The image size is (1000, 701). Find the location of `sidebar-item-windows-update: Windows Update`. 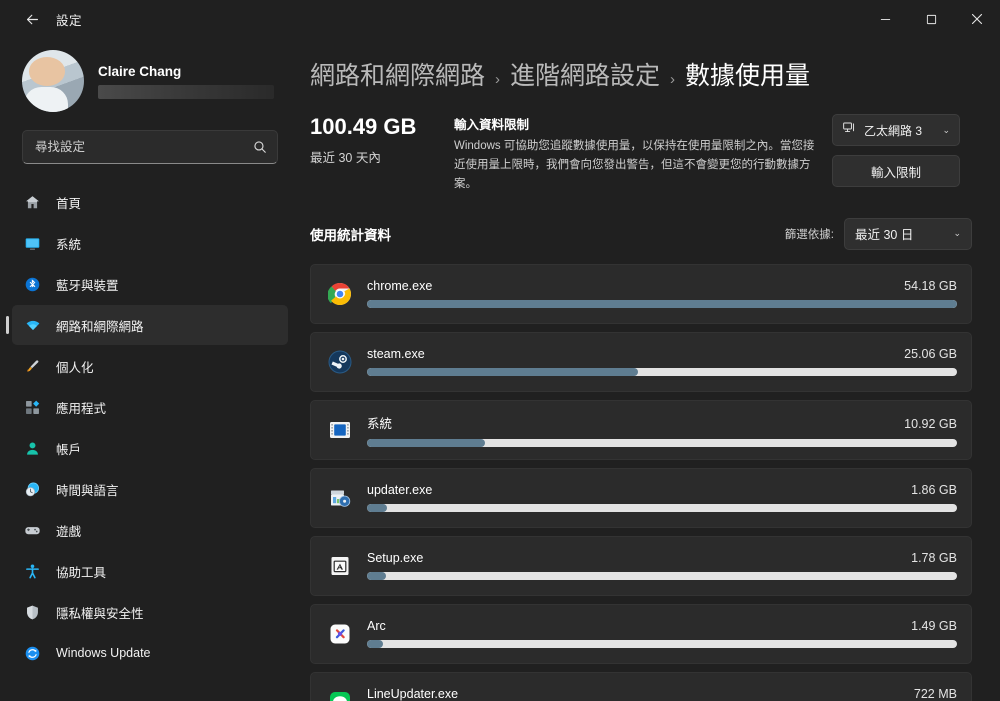

sidebar-item-windows-update: Windows Update is located at coordinates (150, 653).